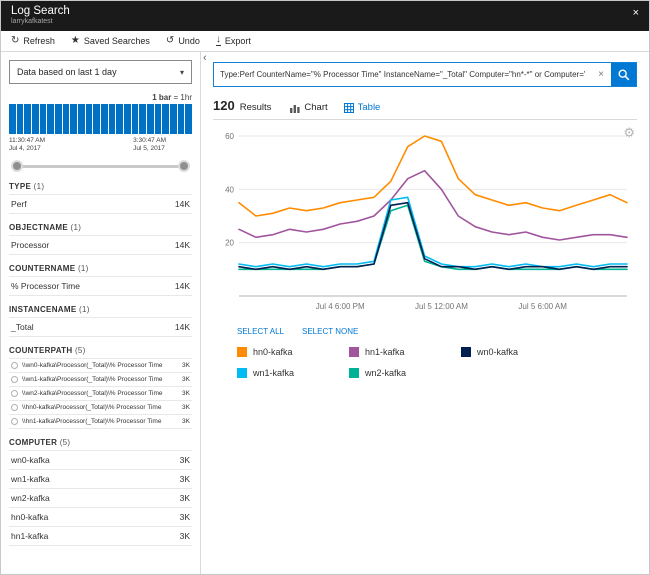 The image size is (650, 575). What do you see at coordinates (330, 331) in the screenshot?
I see `select-none-link: SELECT NONE` at bounding box center [330, 331].